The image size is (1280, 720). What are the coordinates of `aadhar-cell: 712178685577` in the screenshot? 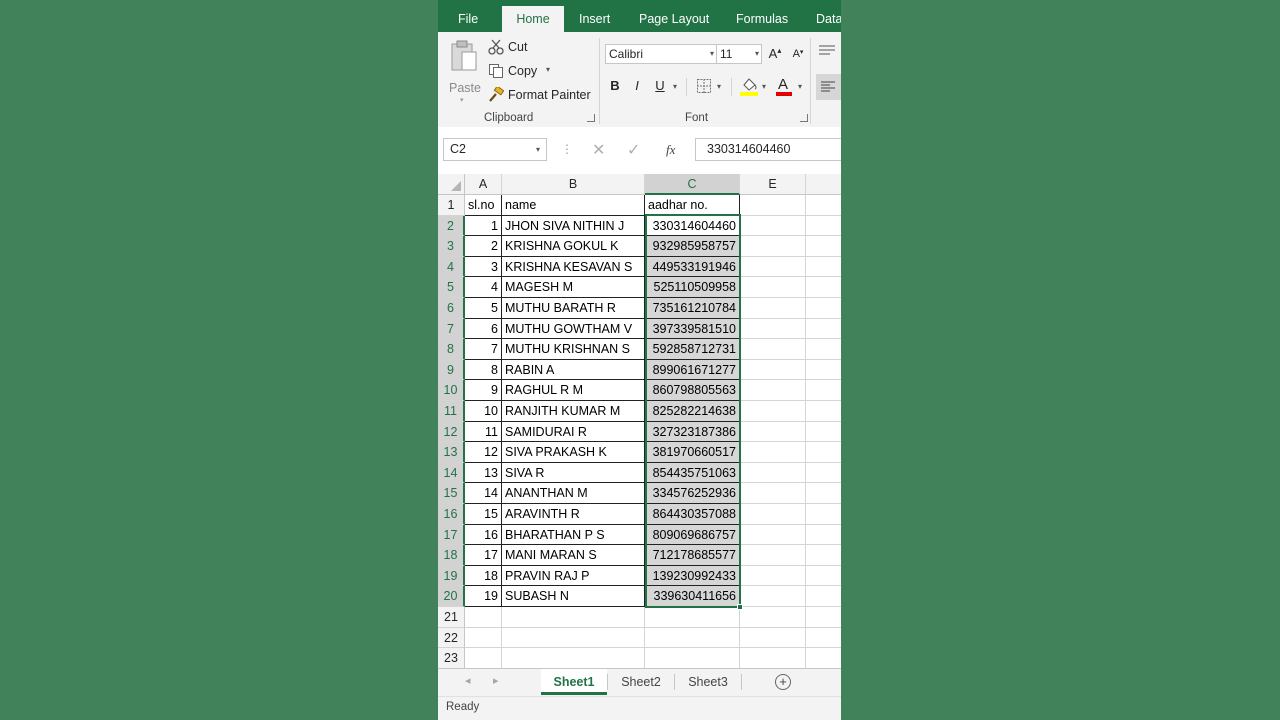 It's located at (692, 555).